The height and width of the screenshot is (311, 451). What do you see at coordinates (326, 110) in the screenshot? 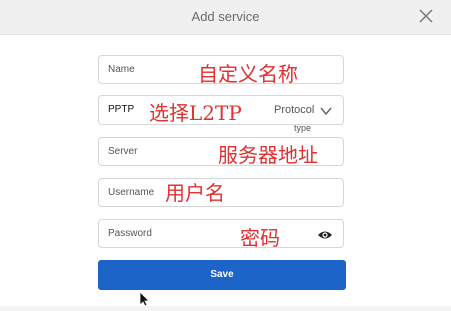
I see `chevron-down-icon` at bounding box center [326, 110].